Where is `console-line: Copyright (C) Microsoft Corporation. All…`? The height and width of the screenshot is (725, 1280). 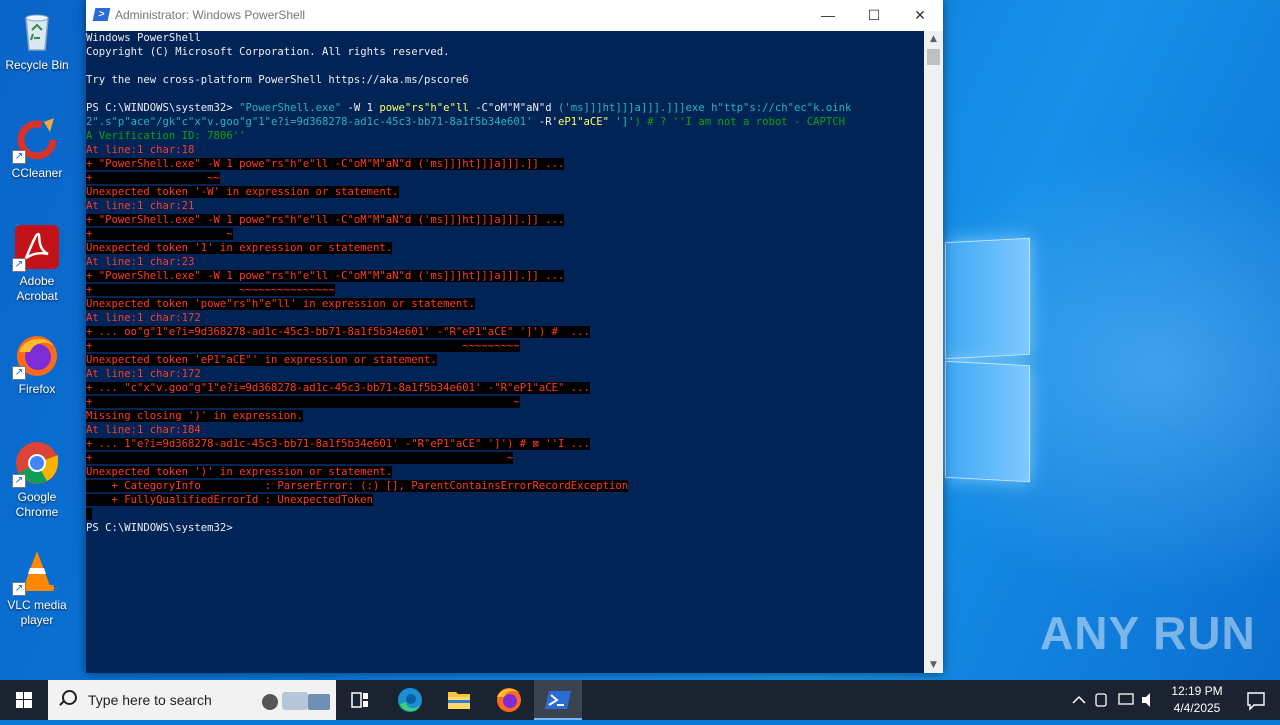 console-line: Copyright (C) Microsoft Corporation. All… is located at coordinates (268, 52).